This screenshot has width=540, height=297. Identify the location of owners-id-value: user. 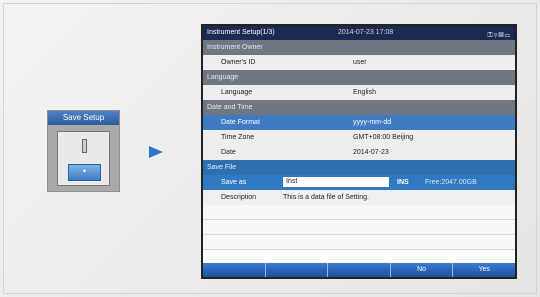
(360, 62).